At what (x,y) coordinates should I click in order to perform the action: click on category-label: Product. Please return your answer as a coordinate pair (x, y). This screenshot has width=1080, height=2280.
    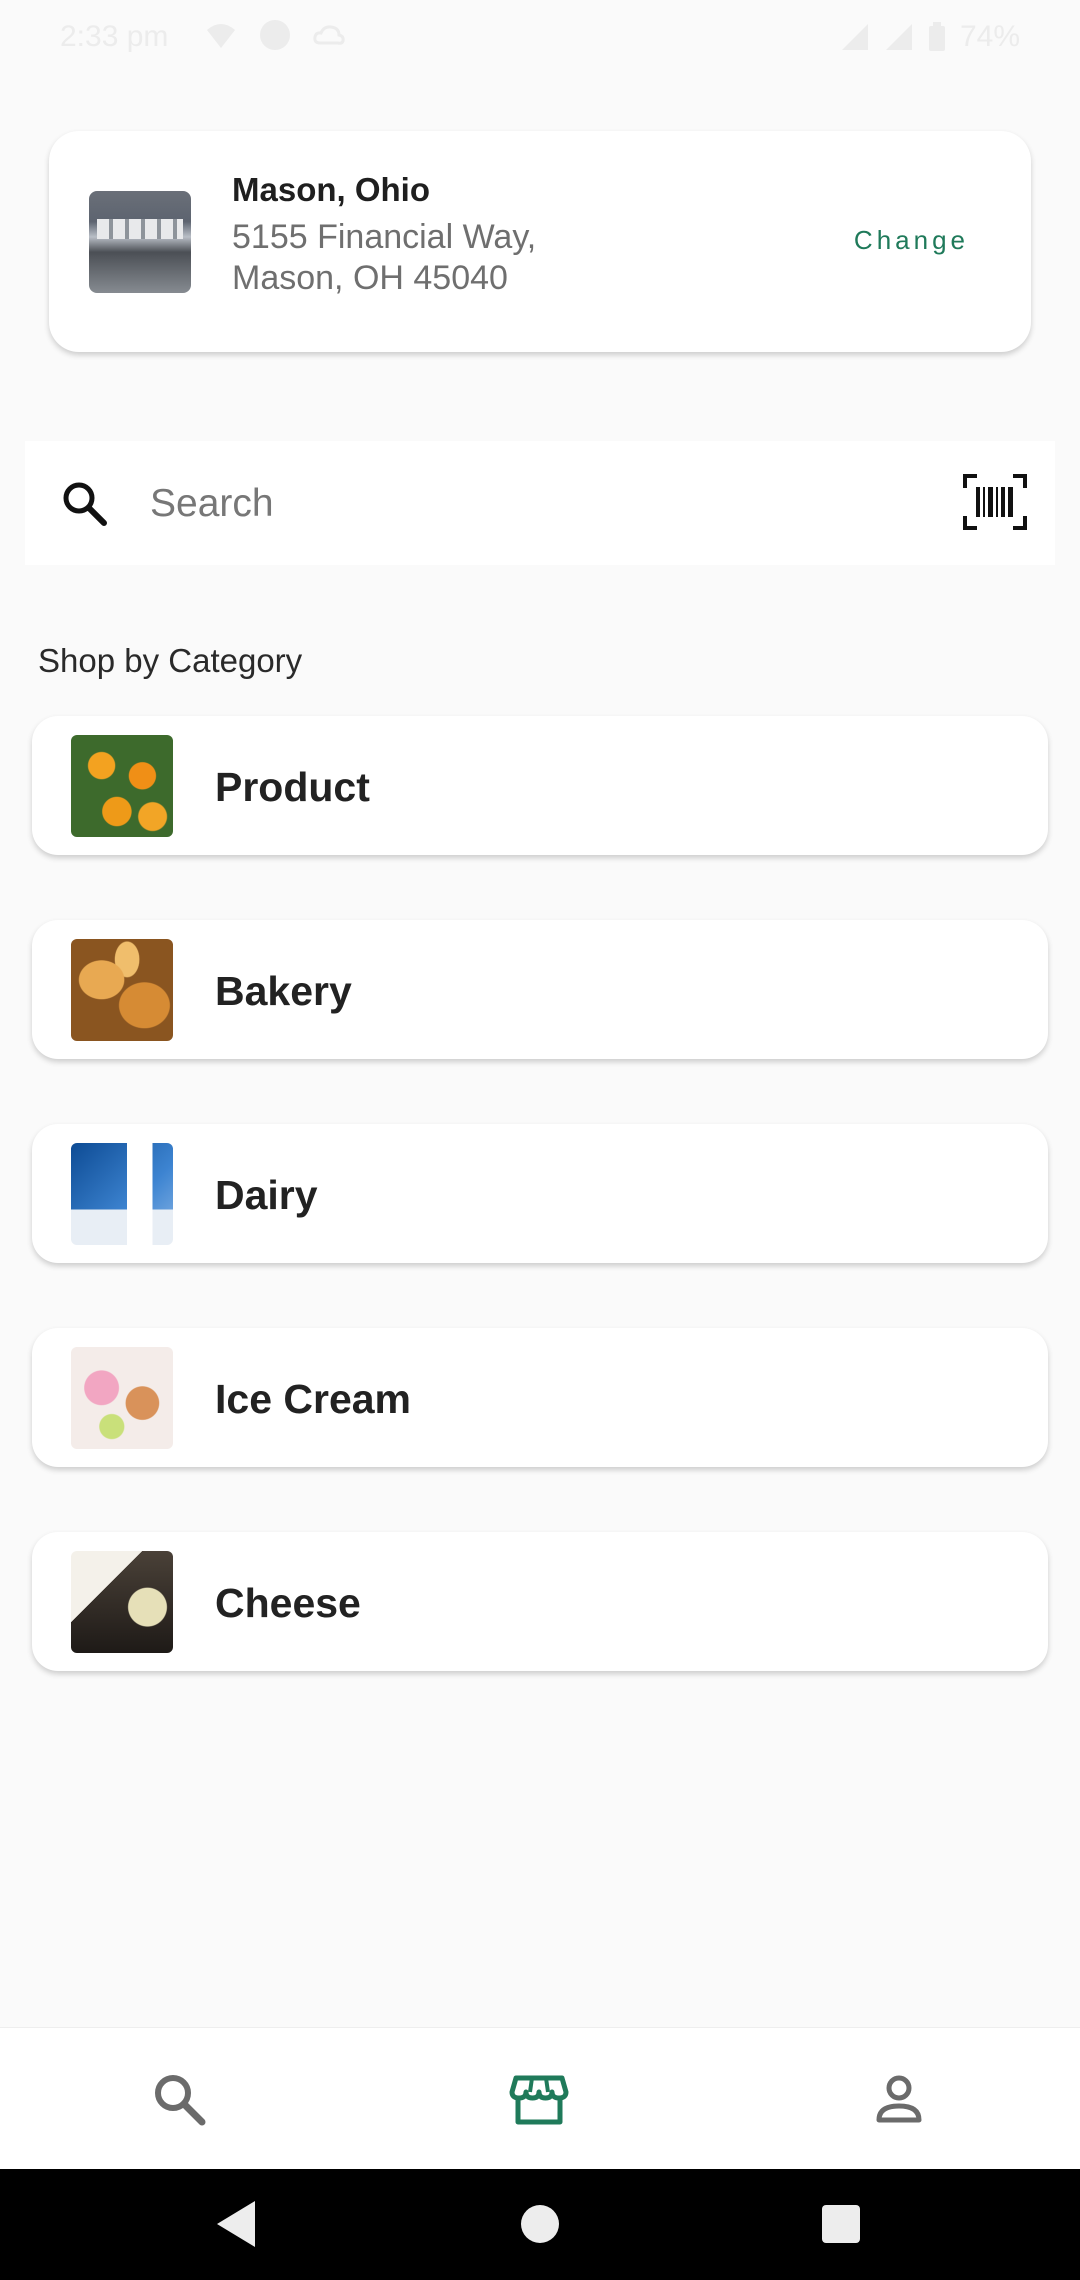
    Looking at the image, I should click on (292, 787).